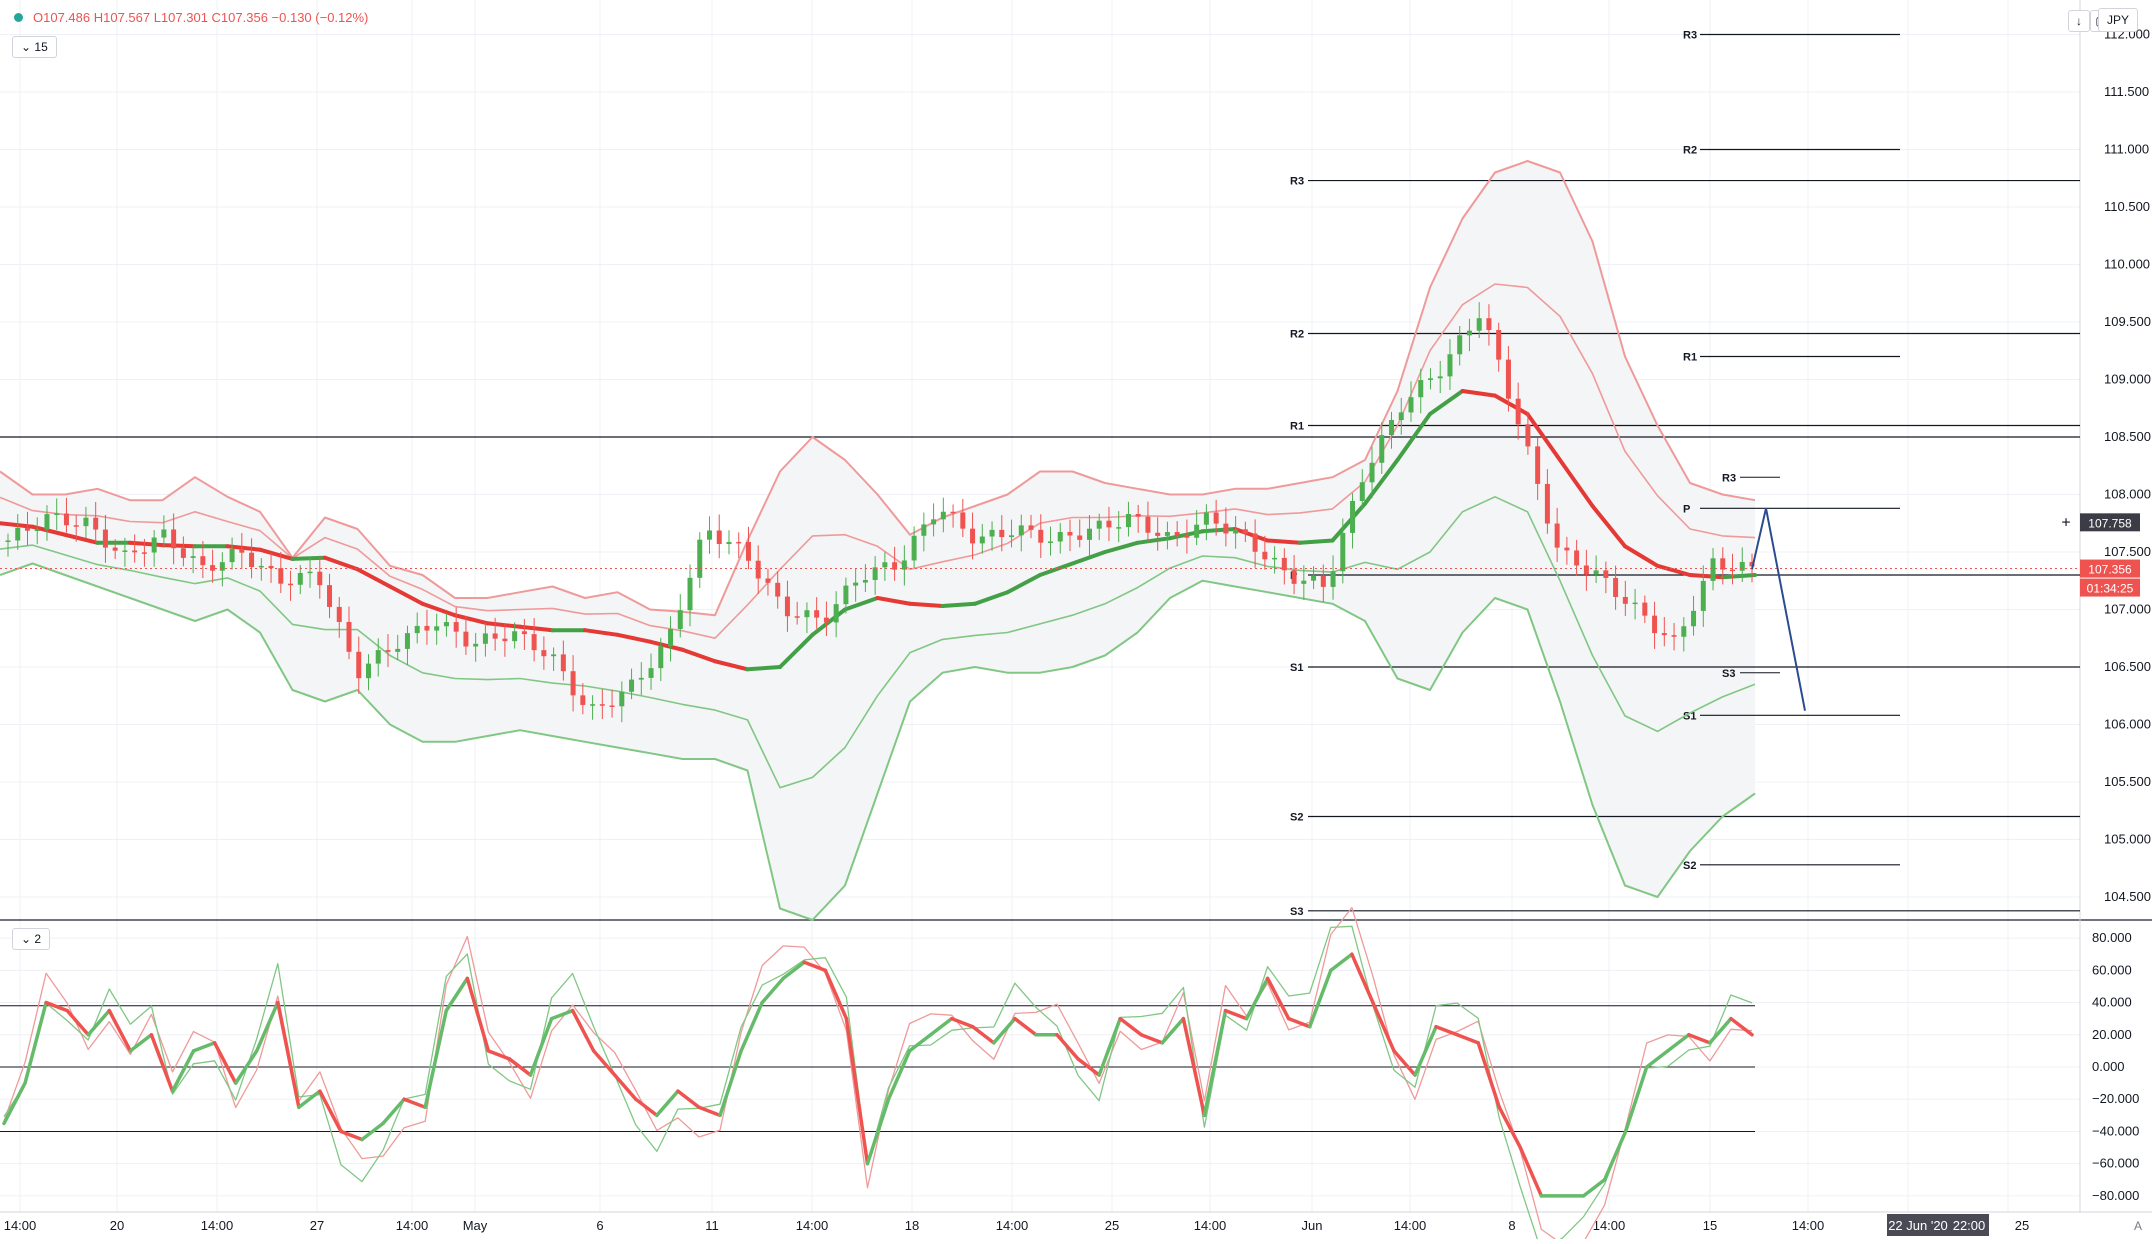 This screenshot has height=1244, width=2152. Describe the element at coordinates (2108, 1066) in the screenshot. I see `oscillator-axis-tick-label: 0.000` at that location.